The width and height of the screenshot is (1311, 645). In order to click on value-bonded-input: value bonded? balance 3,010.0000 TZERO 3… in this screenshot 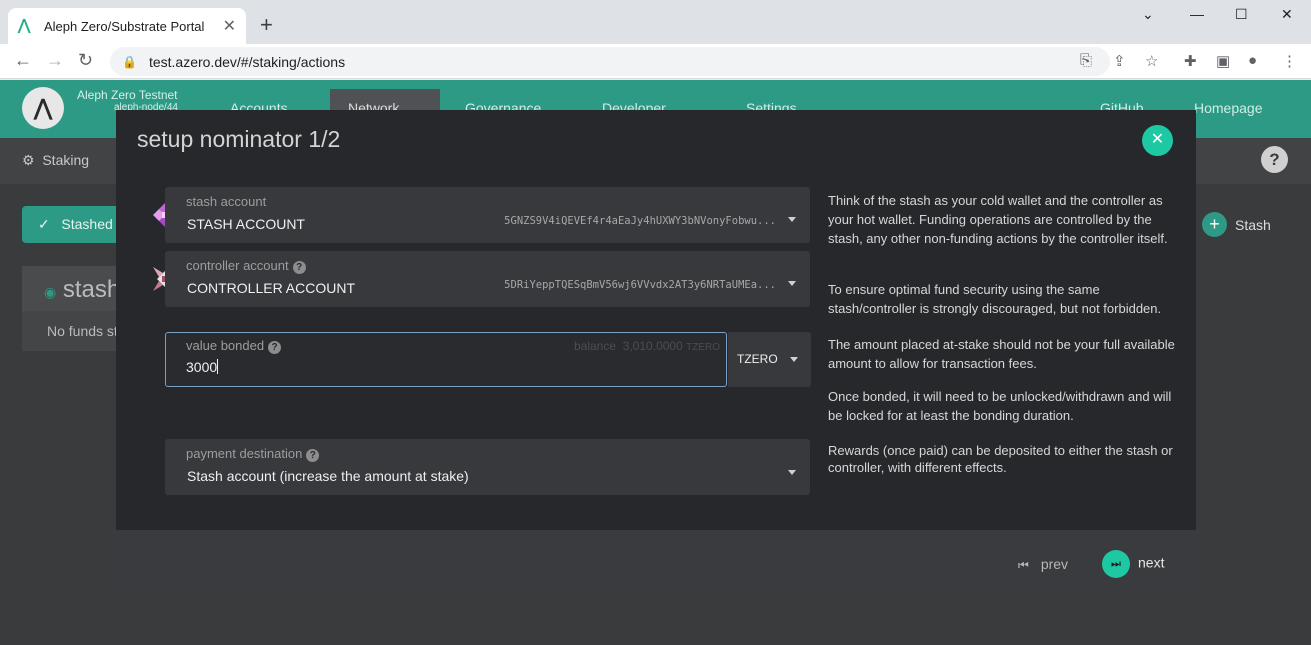, I will do `click(446, 359)`.